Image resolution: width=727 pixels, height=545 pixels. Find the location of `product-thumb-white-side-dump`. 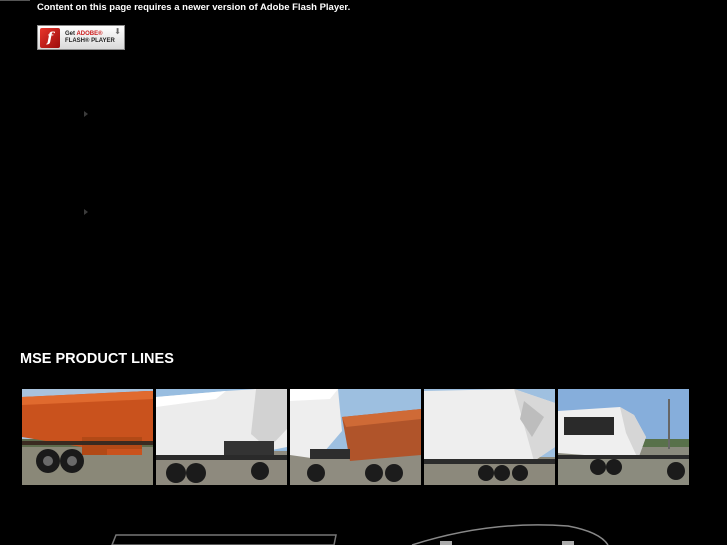

product-thumb-white-side-dump is located at coordinates (489, 437).